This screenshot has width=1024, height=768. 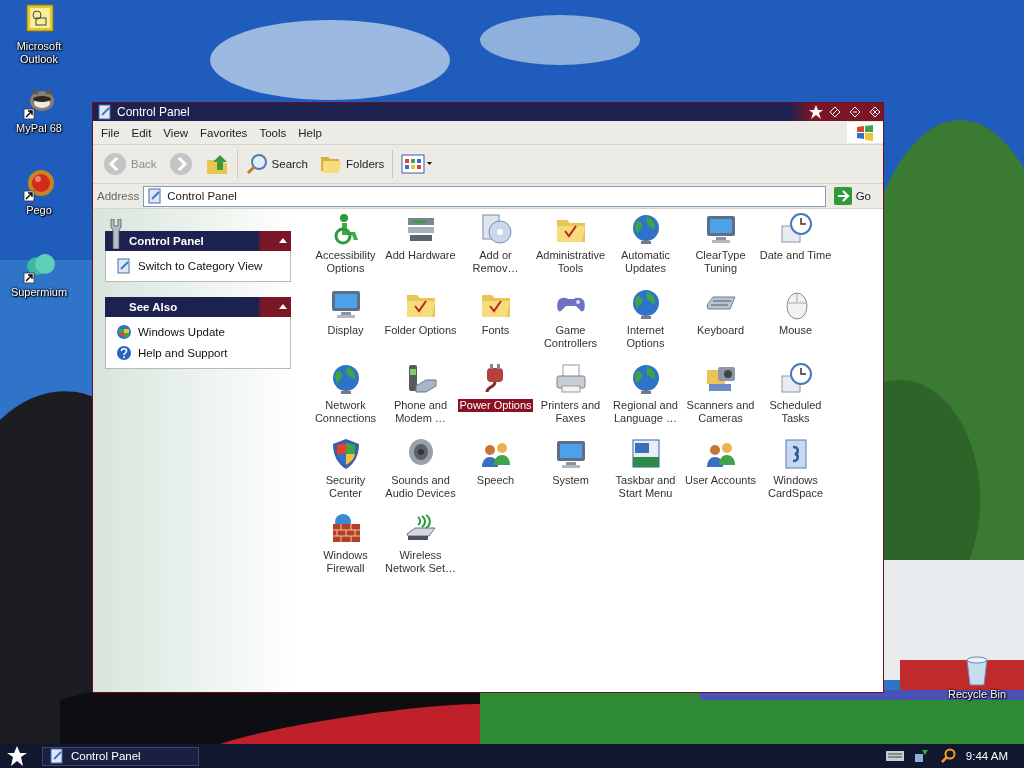 What do you see at coordinates (420, 487) in the screenshot?
I see `control-panel-item: Sounds and Audio Devices` at bounding box center [420, 487].